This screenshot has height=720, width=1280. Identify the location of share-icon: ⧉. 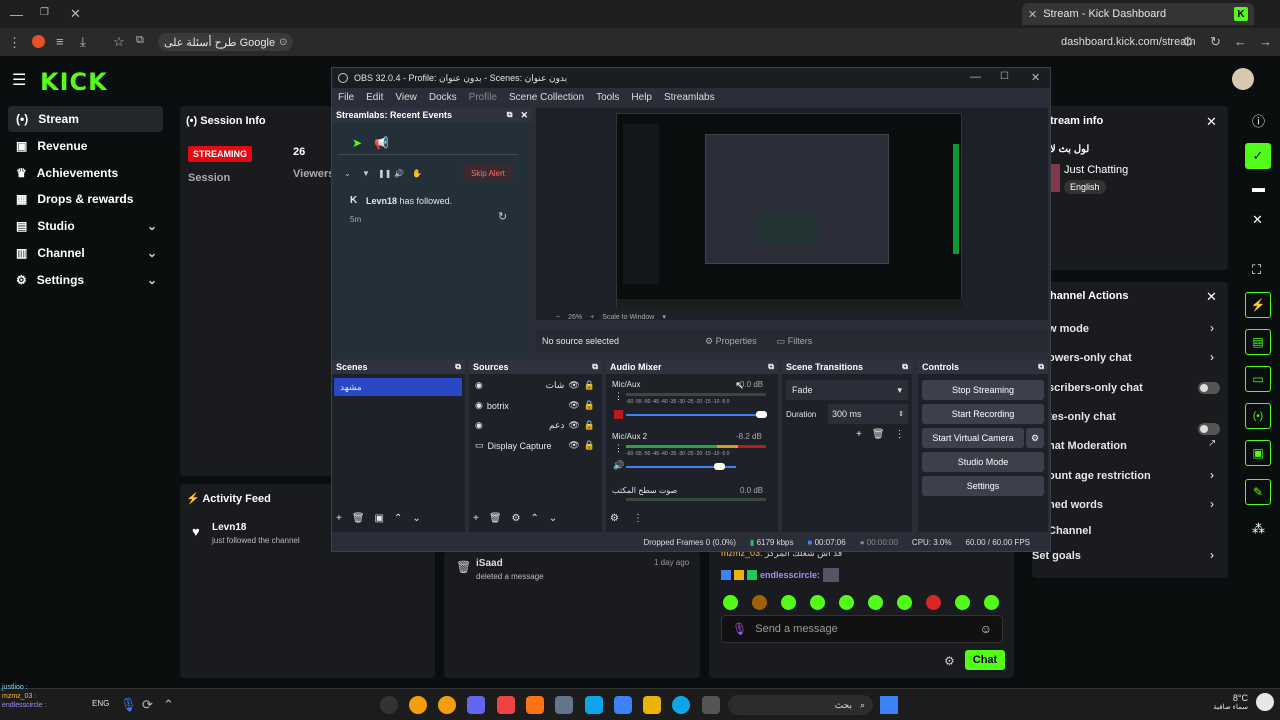
(140, 40).